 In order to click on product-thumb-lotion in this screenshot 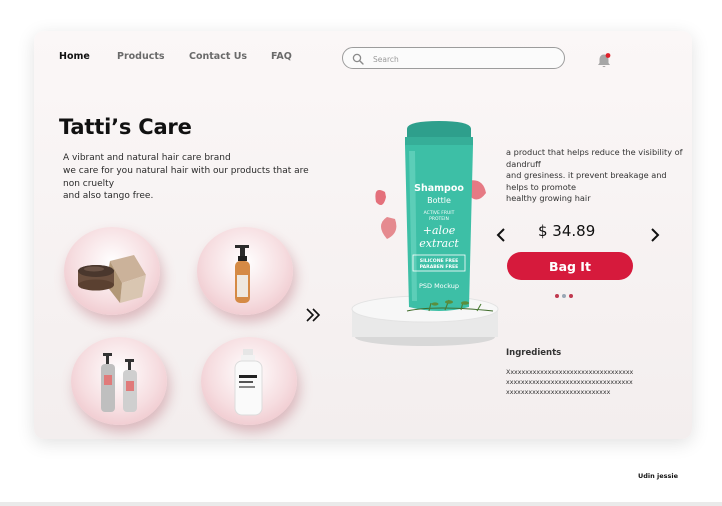, I will do `click(249, 381)`.